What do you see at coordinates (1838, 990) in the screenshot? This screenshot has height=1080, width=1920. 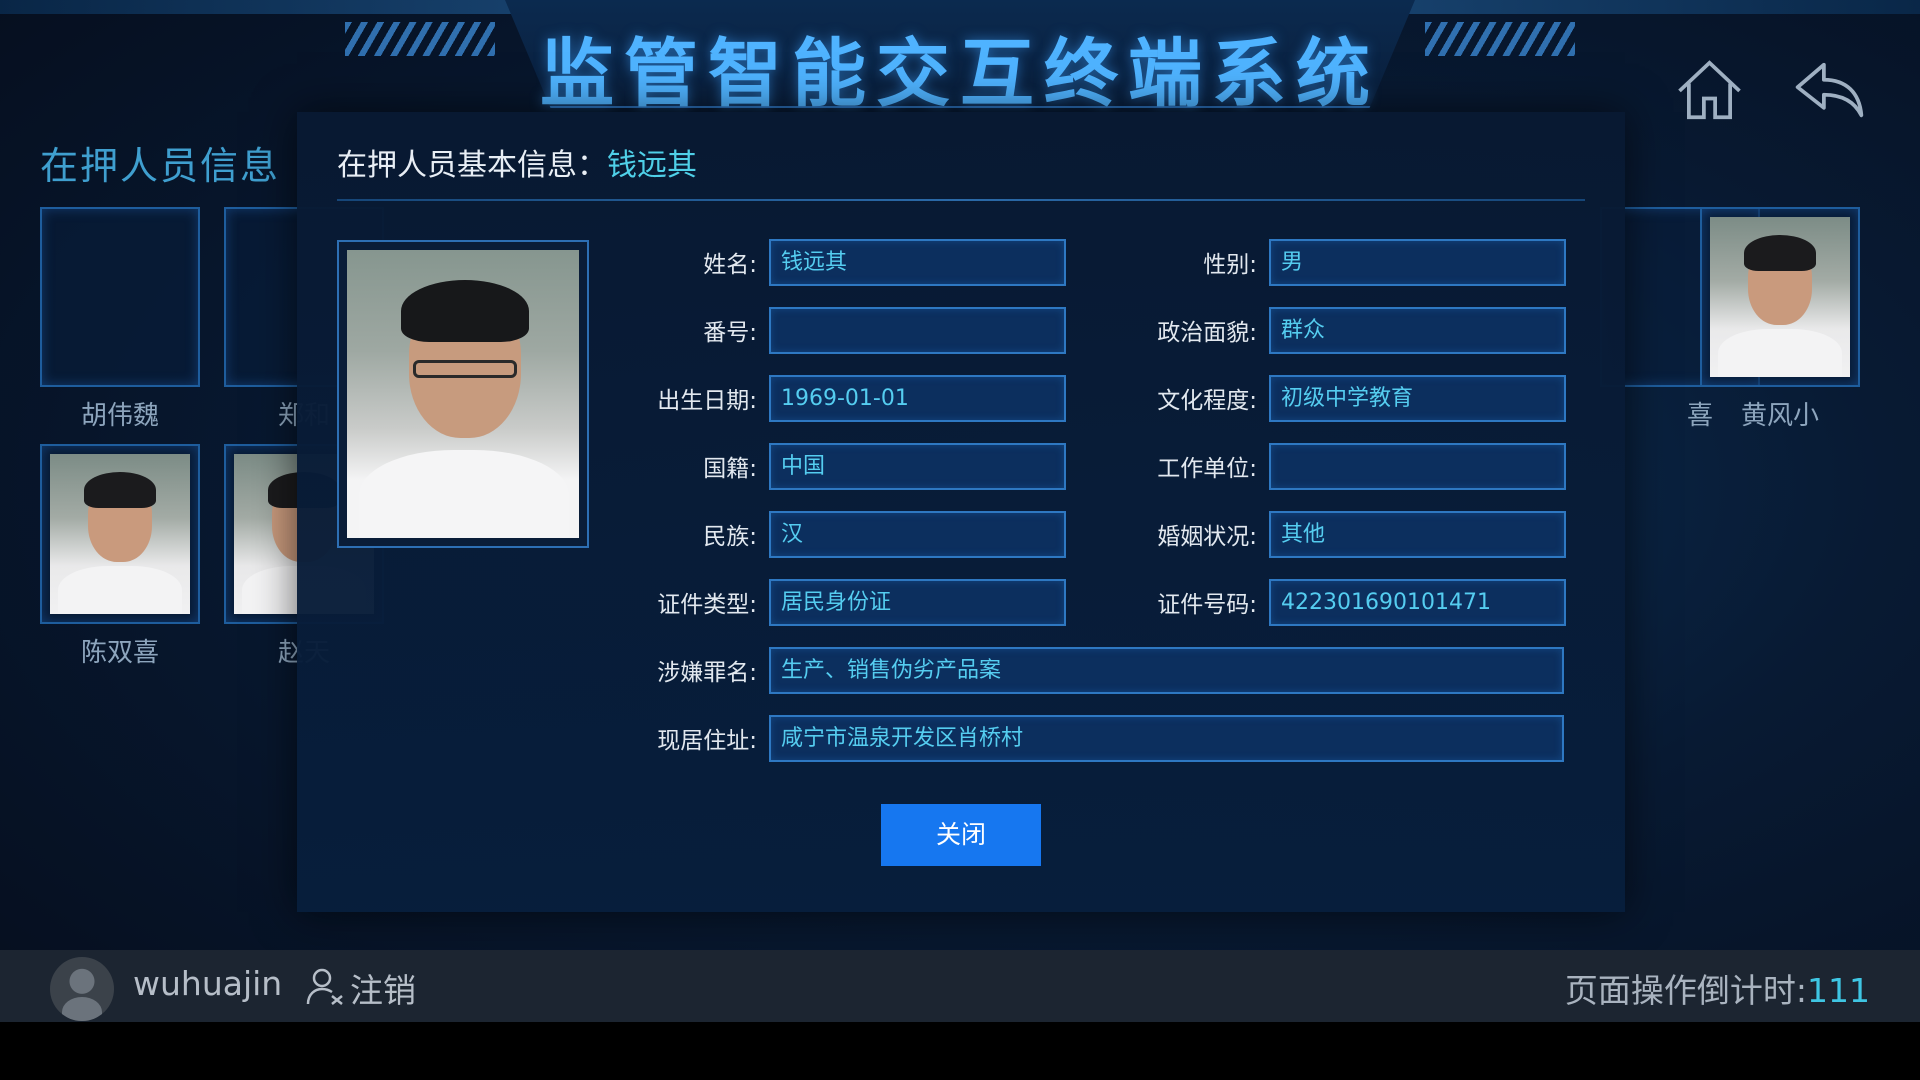 I see `countdown-value: 111` at bounding box center [1838, 990].